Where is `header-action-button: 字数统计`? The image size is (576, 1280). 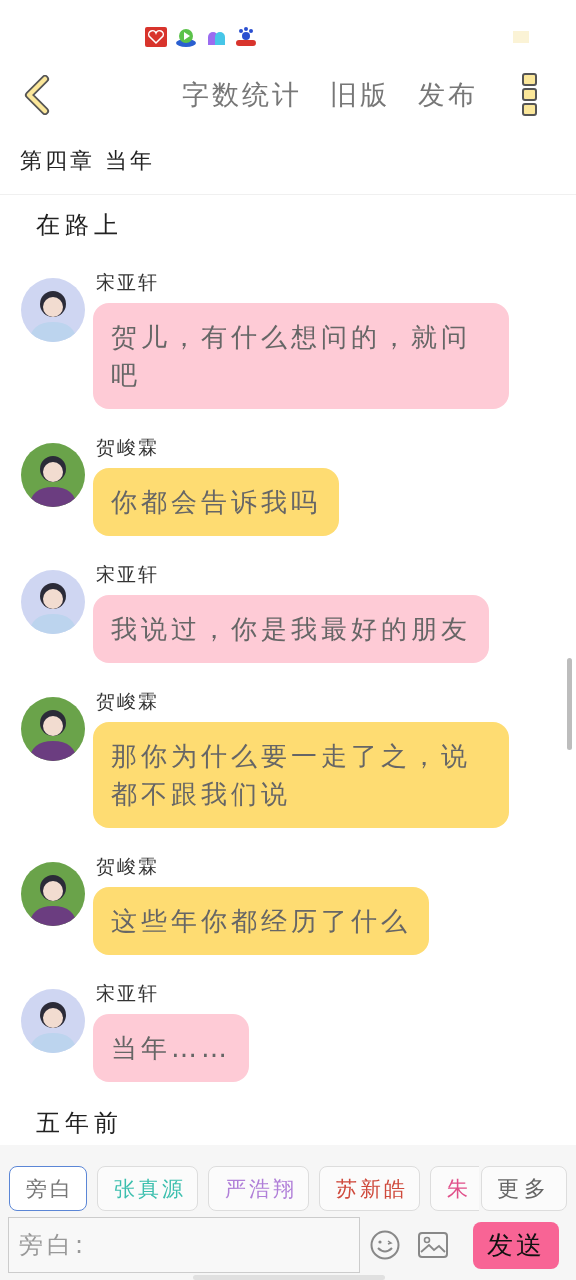 header-action-button: 字数统计 is located at coordinates (242, 95).